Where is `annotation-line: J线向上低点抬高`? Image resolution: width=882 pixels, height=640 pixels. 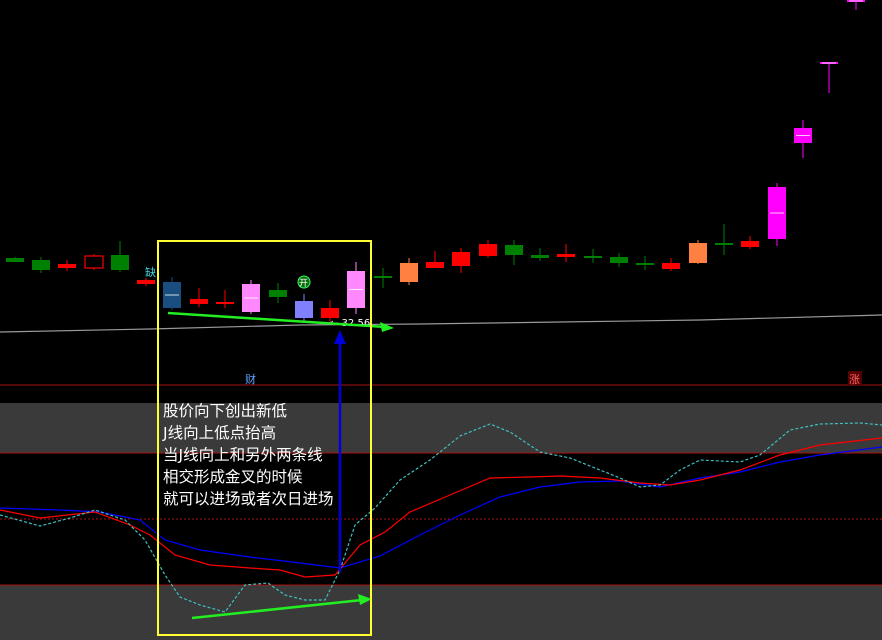 annotation-line: J线向上低点抬高 is located at coordinates (220, 433).